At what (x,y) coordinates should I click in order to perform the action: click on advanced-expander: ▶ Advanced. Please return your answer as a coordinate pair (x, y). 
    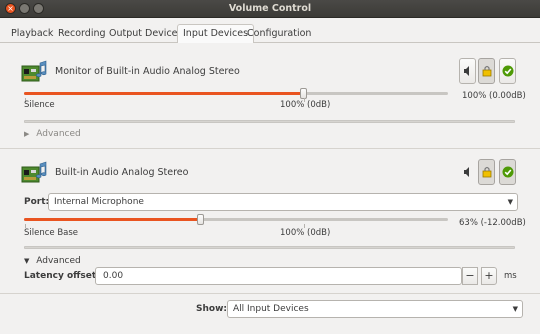
    Looking at the image, I should click on (52, 134).